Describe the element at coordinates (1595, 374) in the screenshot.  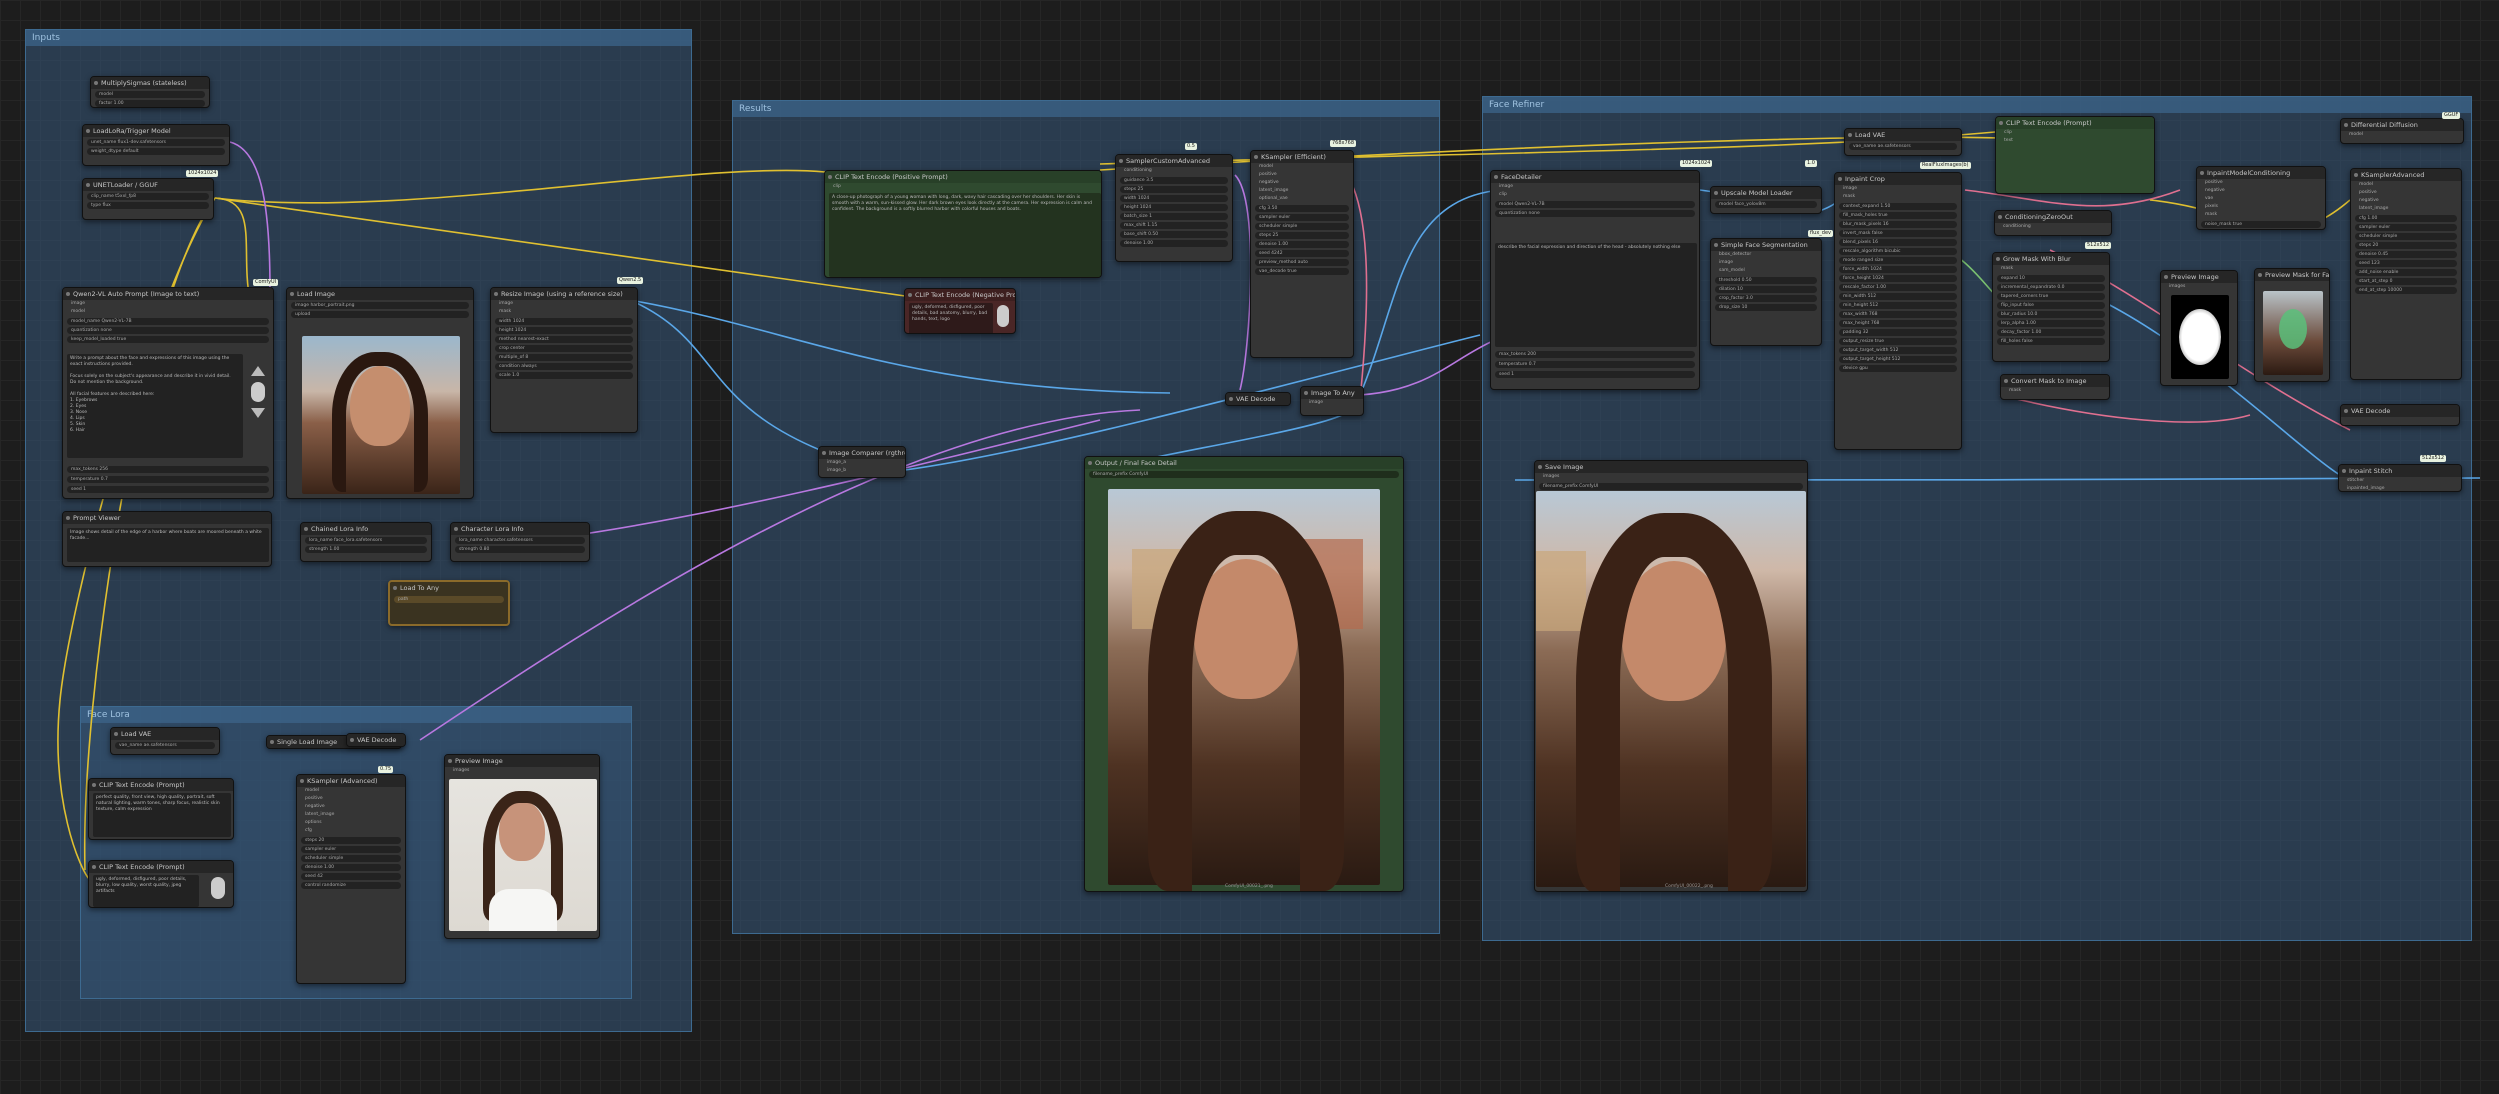
I see `widget: seed 1` at that location.